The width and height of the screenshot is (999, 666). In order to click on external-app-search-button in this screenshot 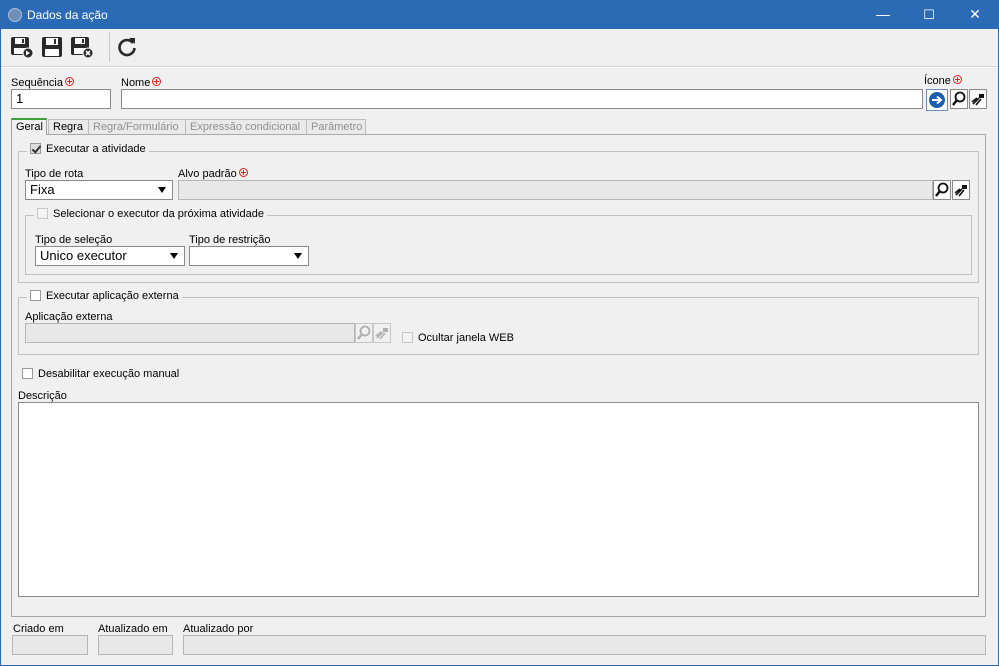, I will do `click(364, 333)`.